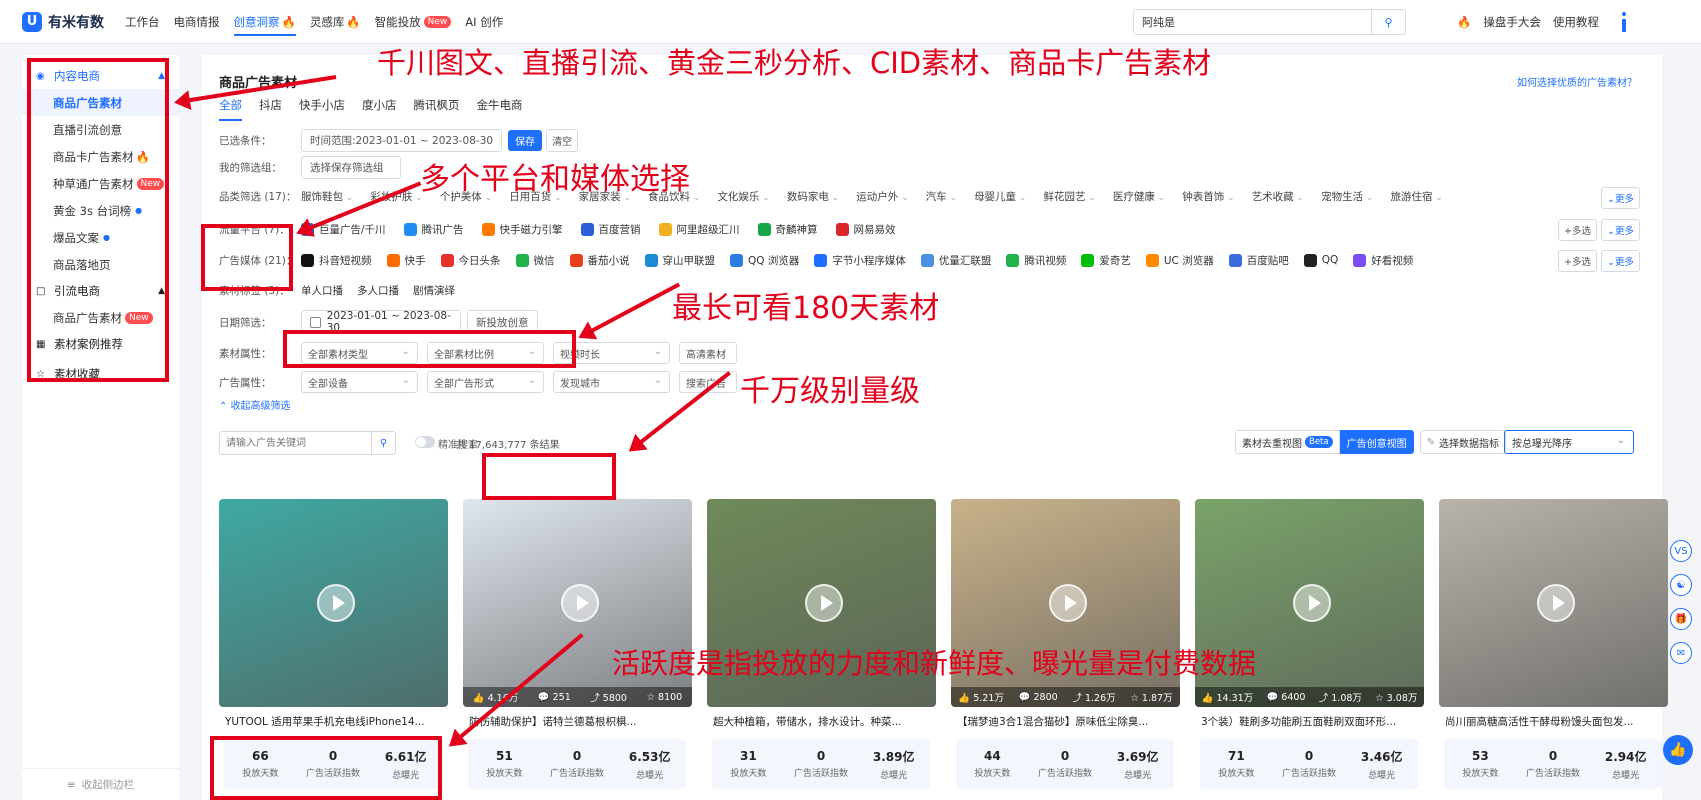 The image size is (1701, 800). Describe the element at coordinates (322, 108) in the screenshot. I see `tab-item: 快手小店` at that location.